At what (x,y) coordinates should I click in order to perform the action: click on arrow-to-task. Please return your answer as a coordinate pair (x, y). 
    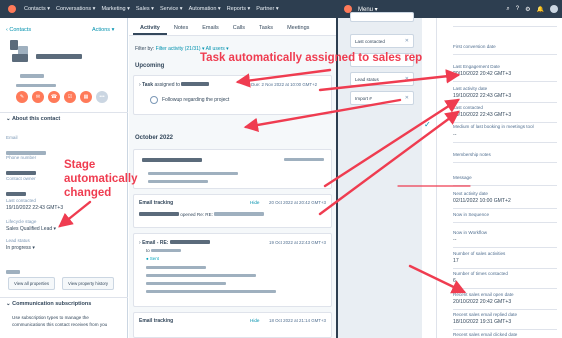
    Looking at the image, I should click on (322, 115).